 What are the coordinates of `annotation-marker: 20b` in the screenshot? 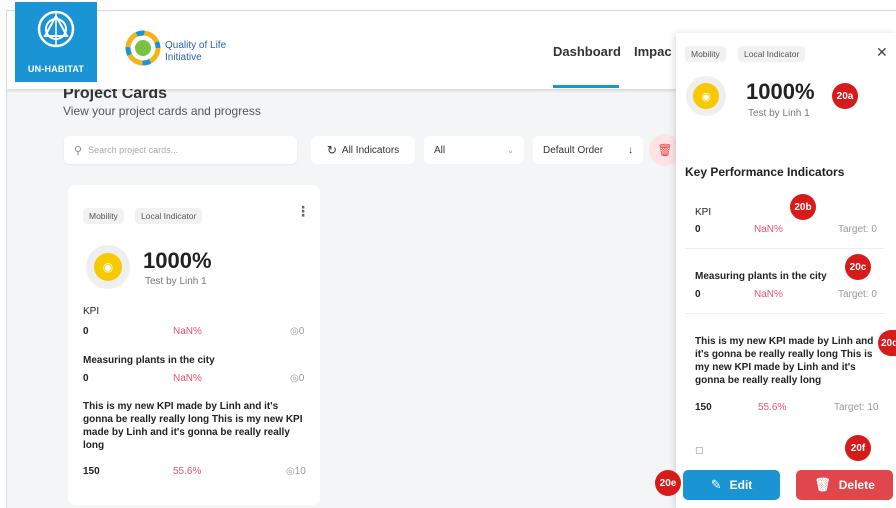 It's located at (803, 207).